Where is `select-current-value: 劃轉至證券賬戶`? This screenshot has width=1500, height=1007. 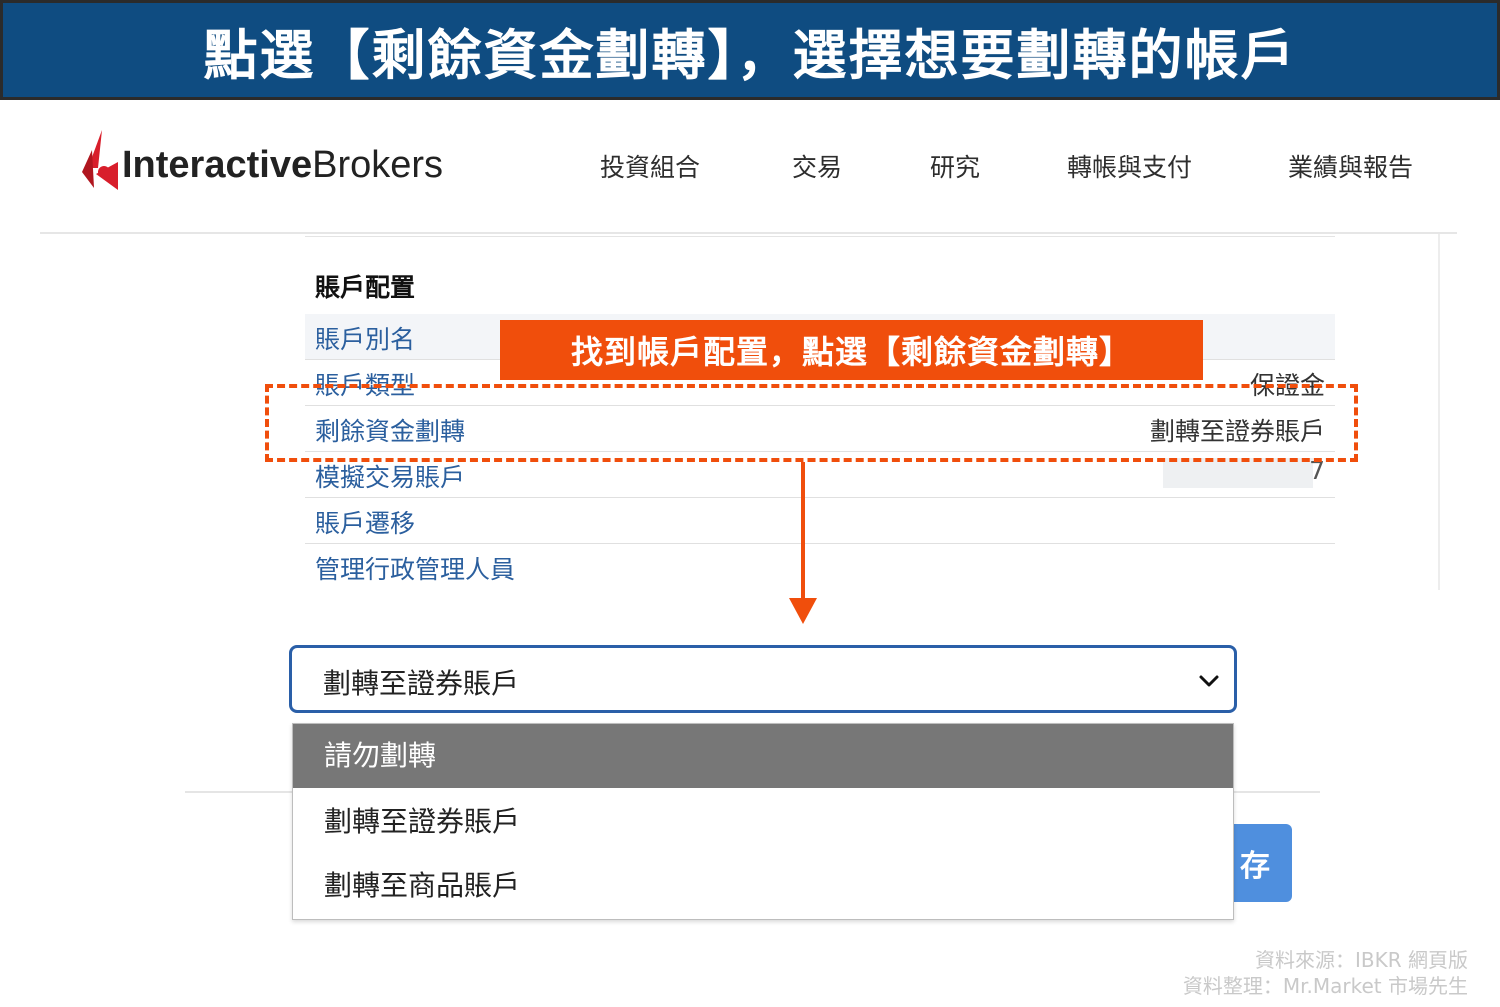 select-current-value: 劃轉至證券賬戶 is located at coordinates (421, 683).